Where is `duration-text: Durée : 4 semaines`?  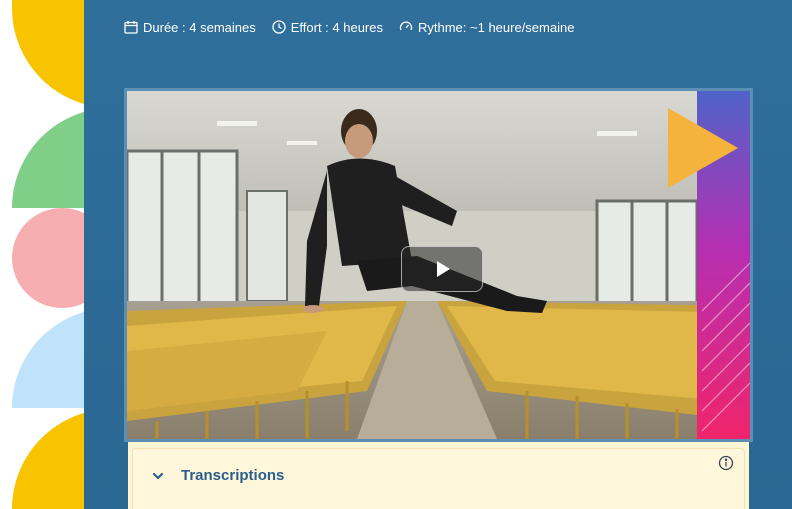
duration-text: Durée : 4 semaines is located at coordinates (199, 27).